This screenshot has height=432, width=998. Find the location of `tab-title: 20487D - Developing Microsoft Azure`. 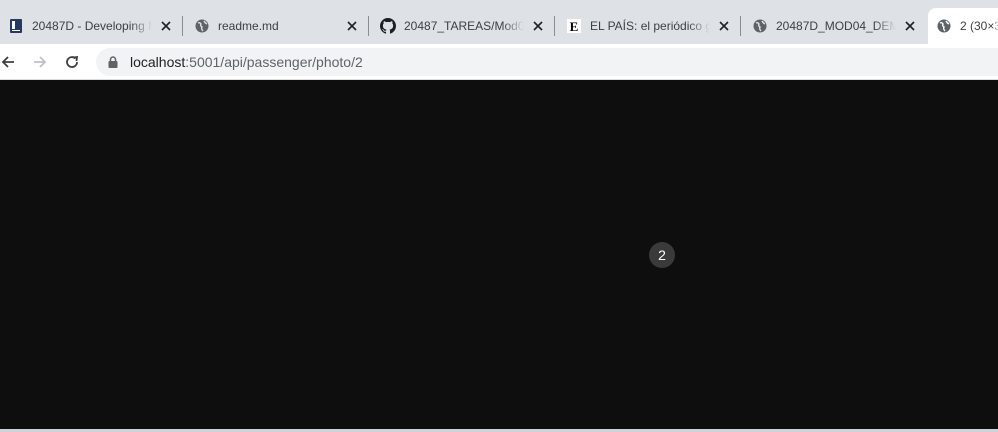

tab-title: 20487D - Developing Microsoft Azure is located at coordinates (92, 26).